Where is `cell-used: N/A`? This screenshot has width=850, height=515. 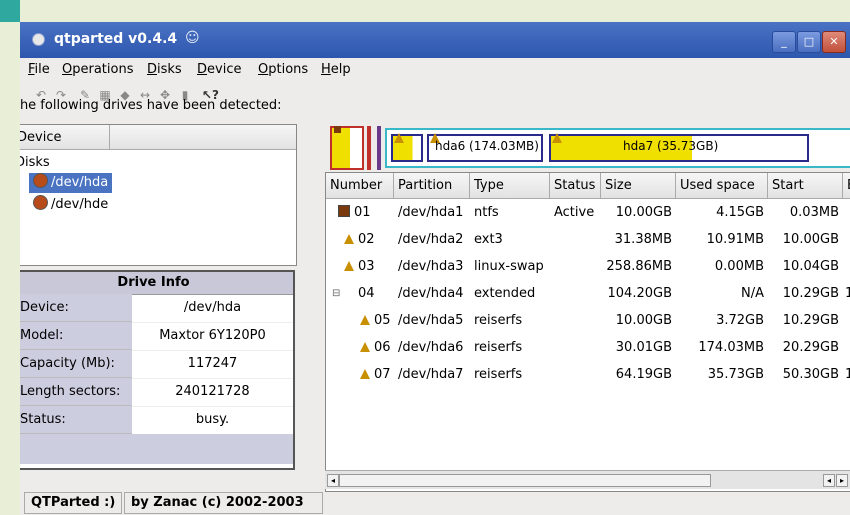
cell-used: N/A is located at coordinates (752, 293).